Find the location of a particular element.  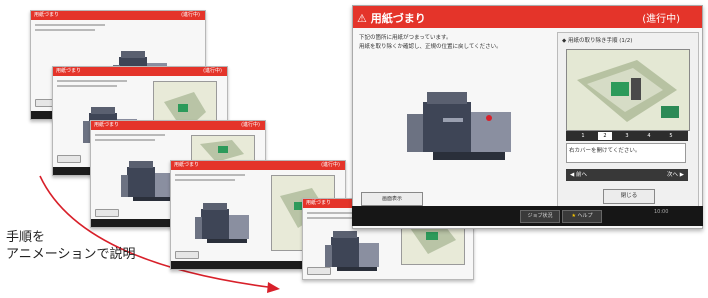

instruction-text: 右カバーを開けてください。 is located at coordinates (626, 153).